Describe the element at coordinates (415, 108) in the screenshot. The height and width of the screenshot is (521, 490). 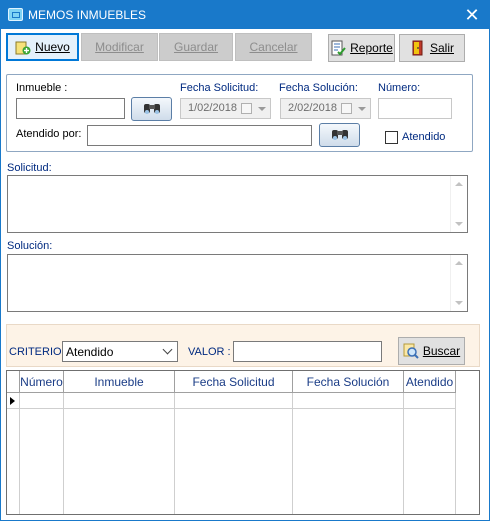
I see `numero-input` at that location.